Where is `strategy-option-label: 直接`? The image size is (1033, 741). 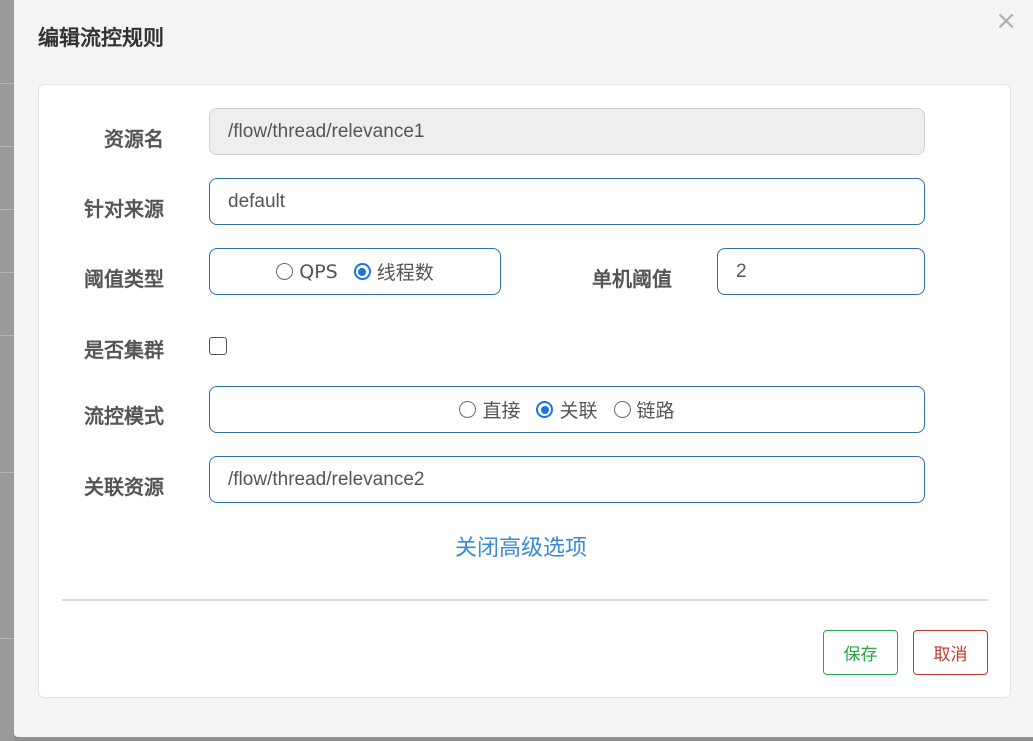
strategy-option-label: 直接 is located at coordinates (501, 411).